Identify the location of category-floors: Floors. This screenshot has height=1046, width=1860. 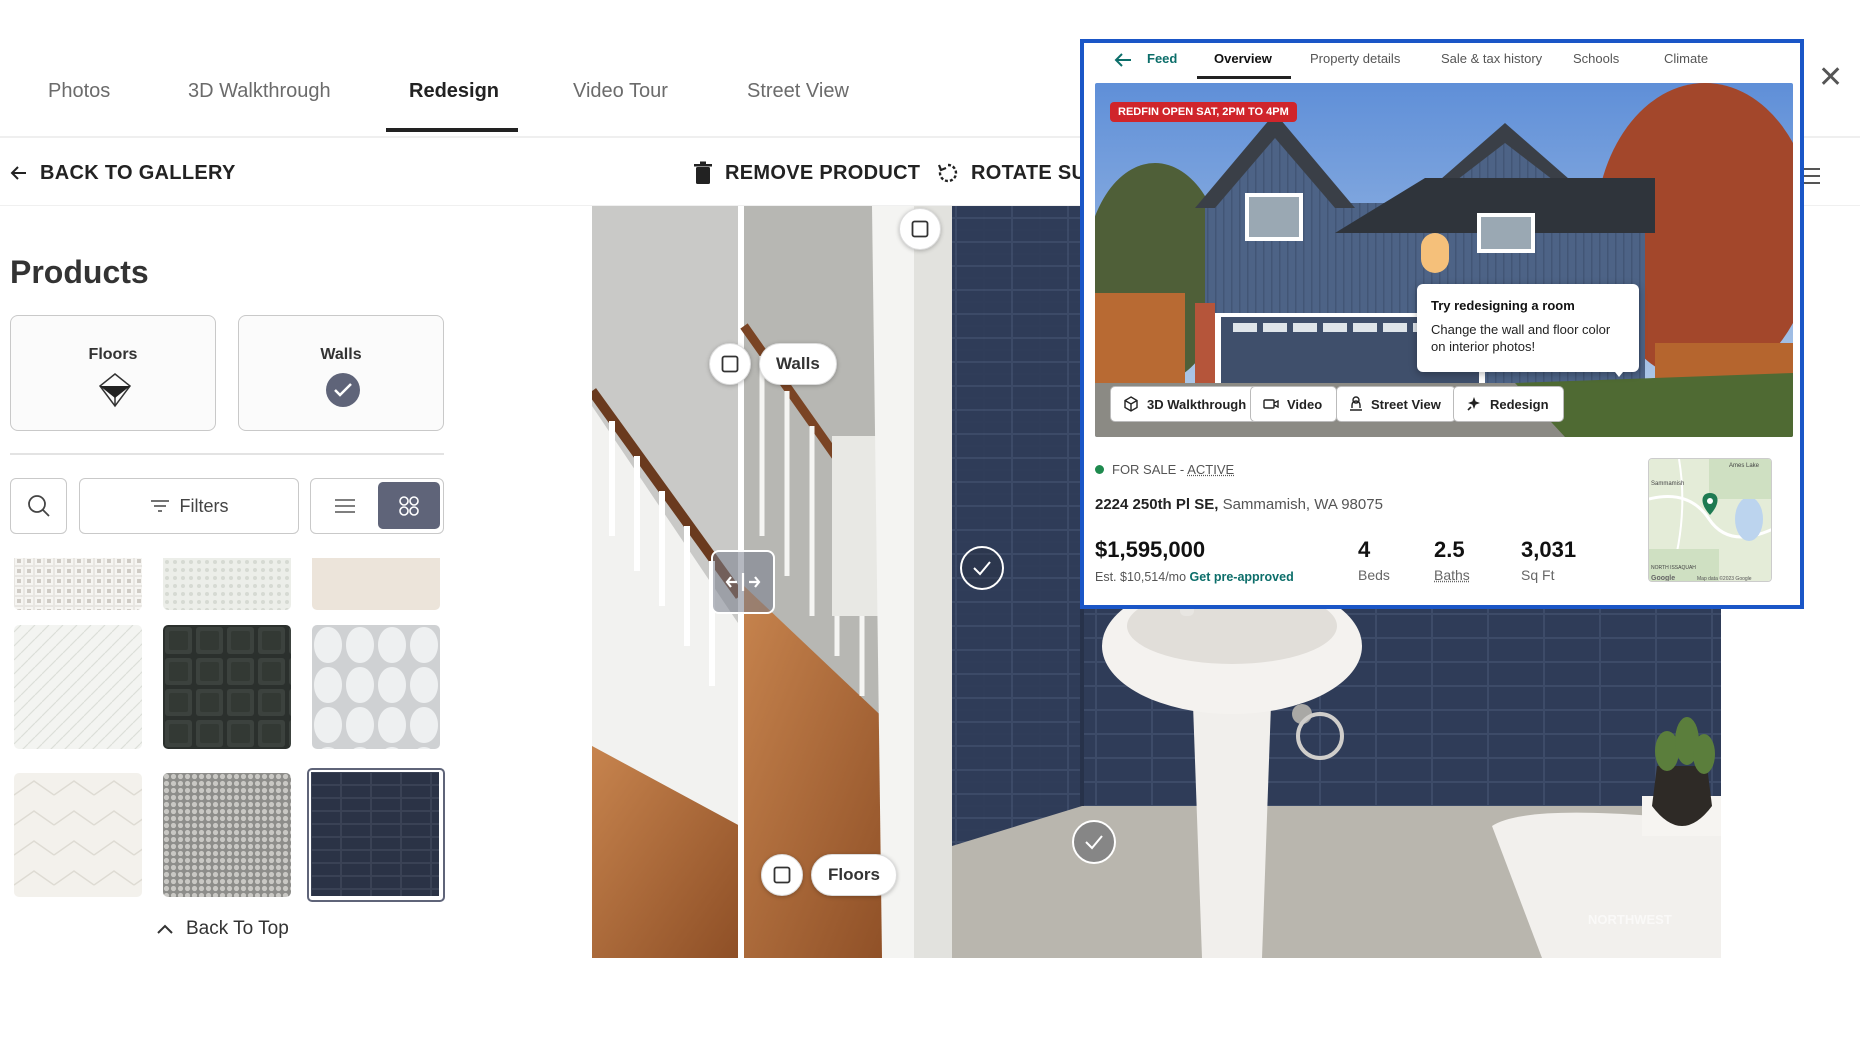
(113, 373).